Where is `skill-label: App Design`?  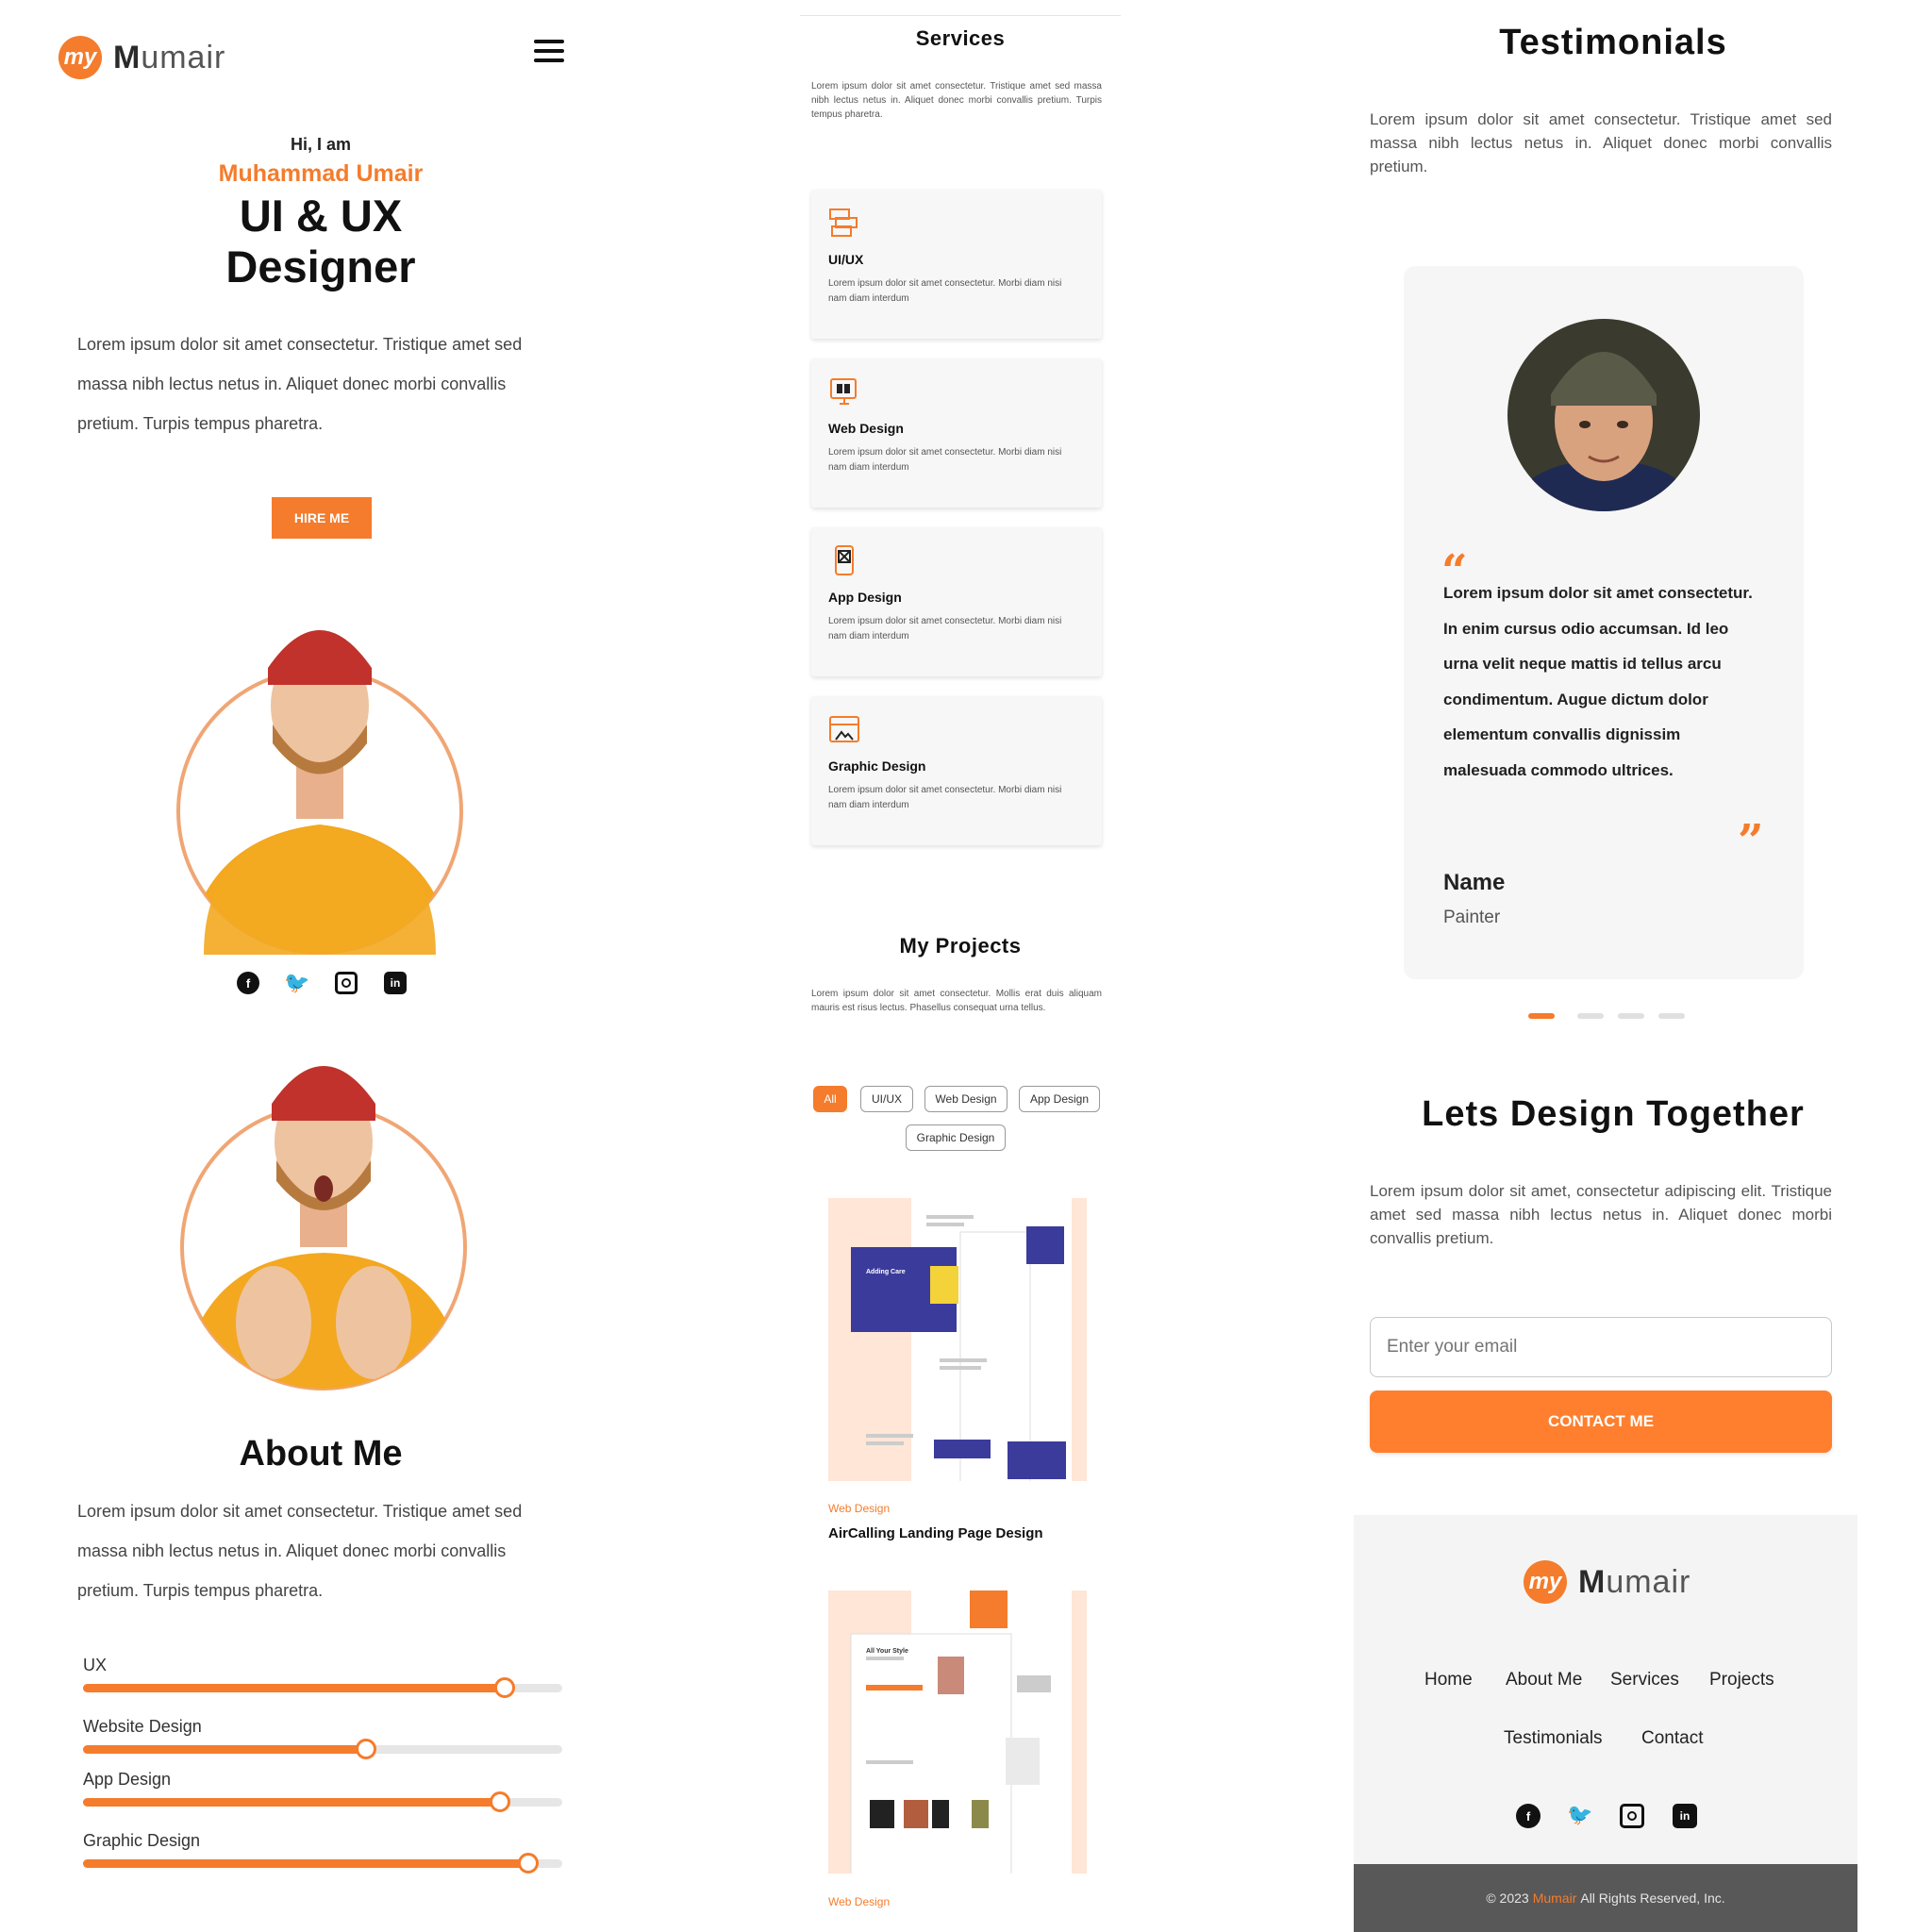 skill-label: App Design is located at coordinates (127, 1780).